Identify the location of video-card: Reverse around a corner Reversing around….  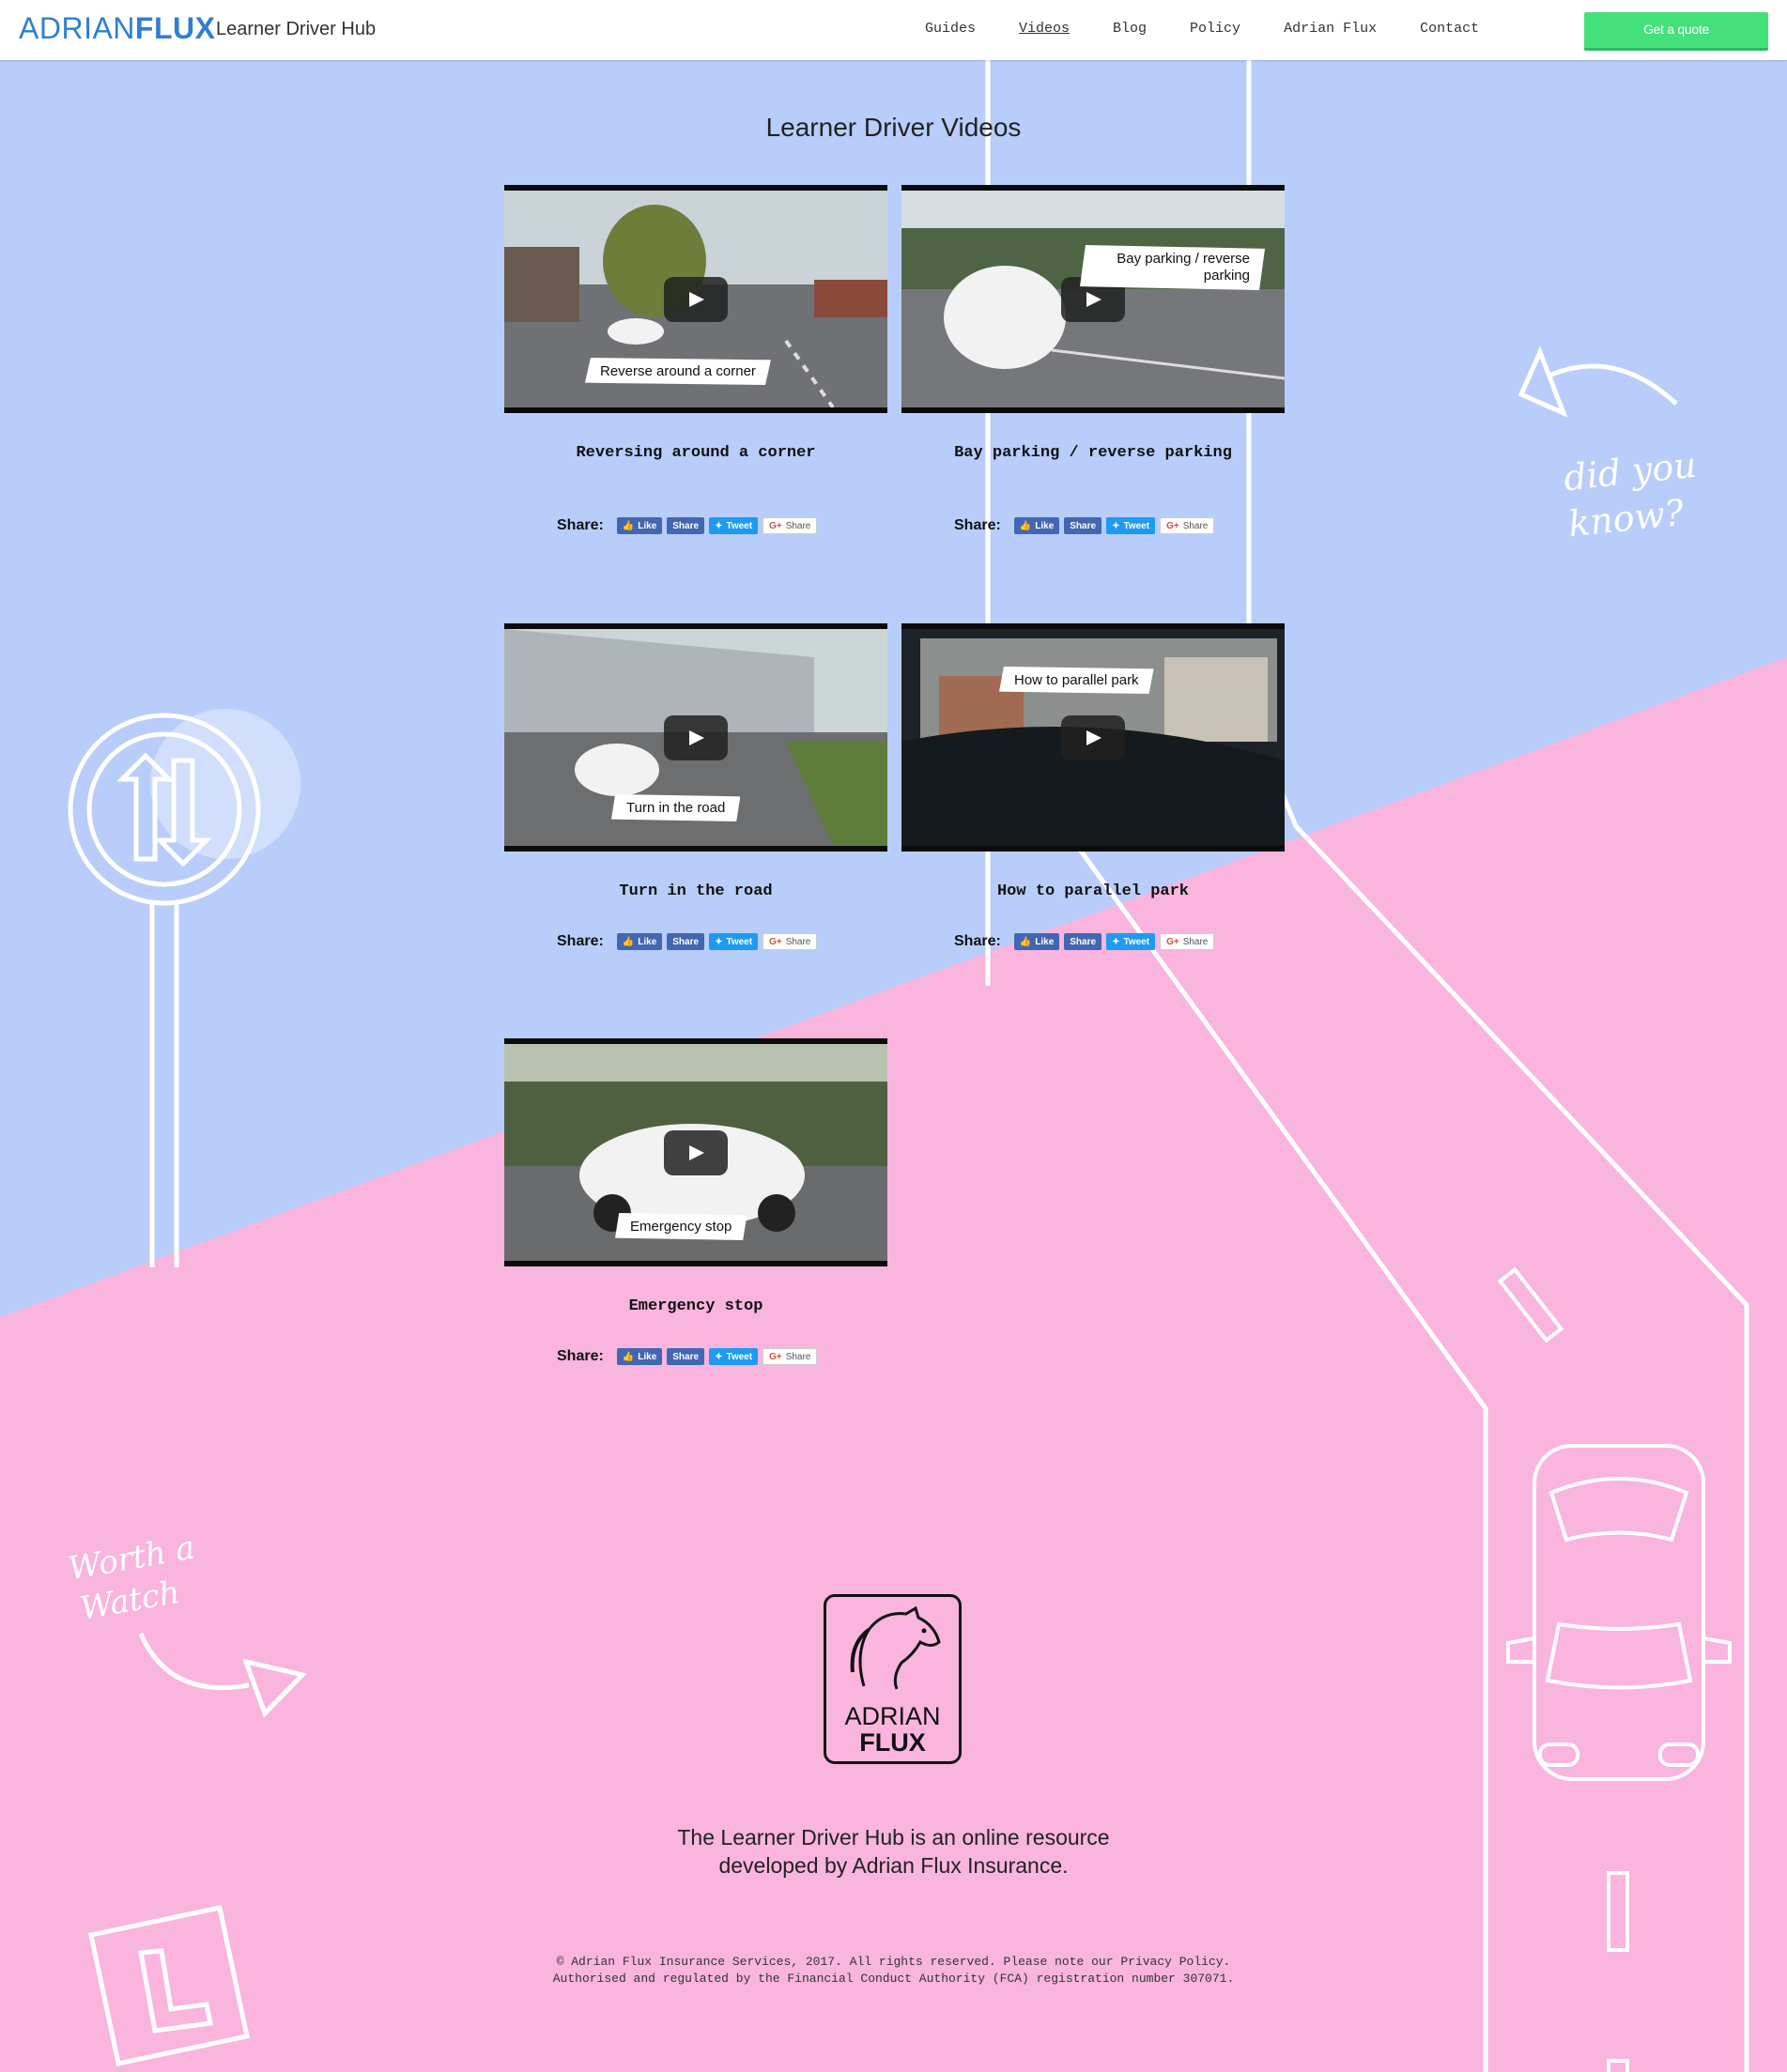
(696, 359).